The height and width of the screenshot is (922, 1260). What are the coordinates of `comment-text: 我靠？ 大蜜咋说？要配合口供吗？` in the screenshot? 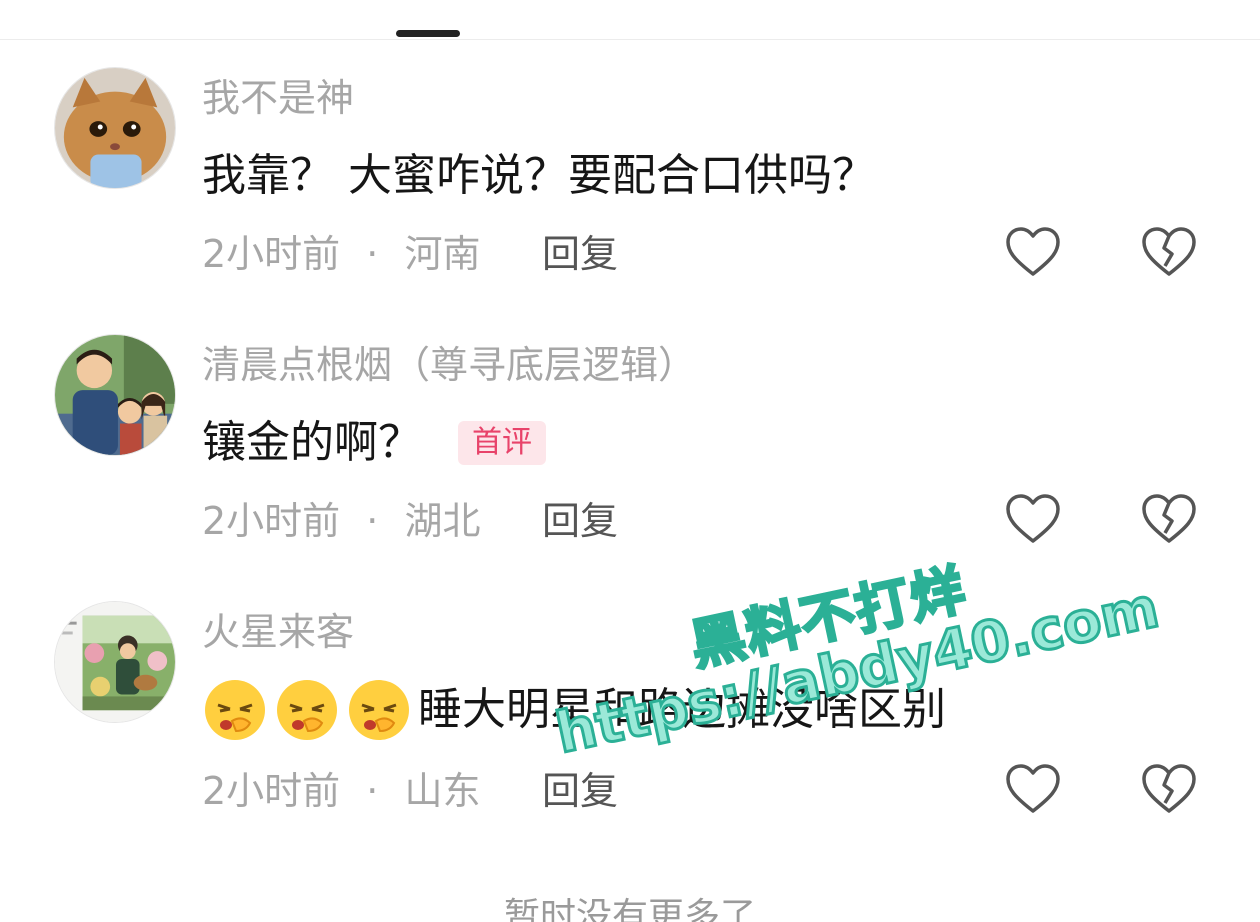 It's located at (539, 175).